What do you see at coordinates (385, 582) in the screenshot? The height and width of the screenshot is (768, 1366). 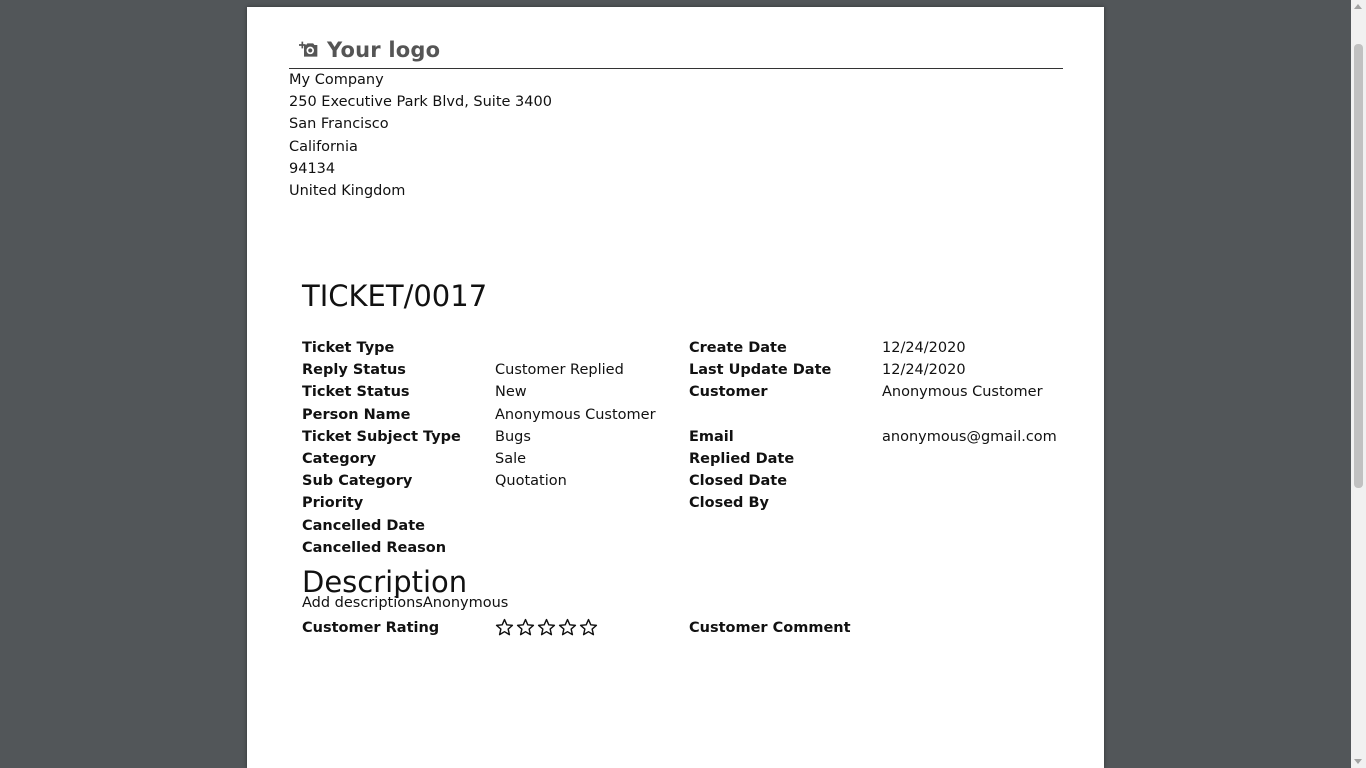 I see `description-heading: Description` at bounding box center [385, 582].